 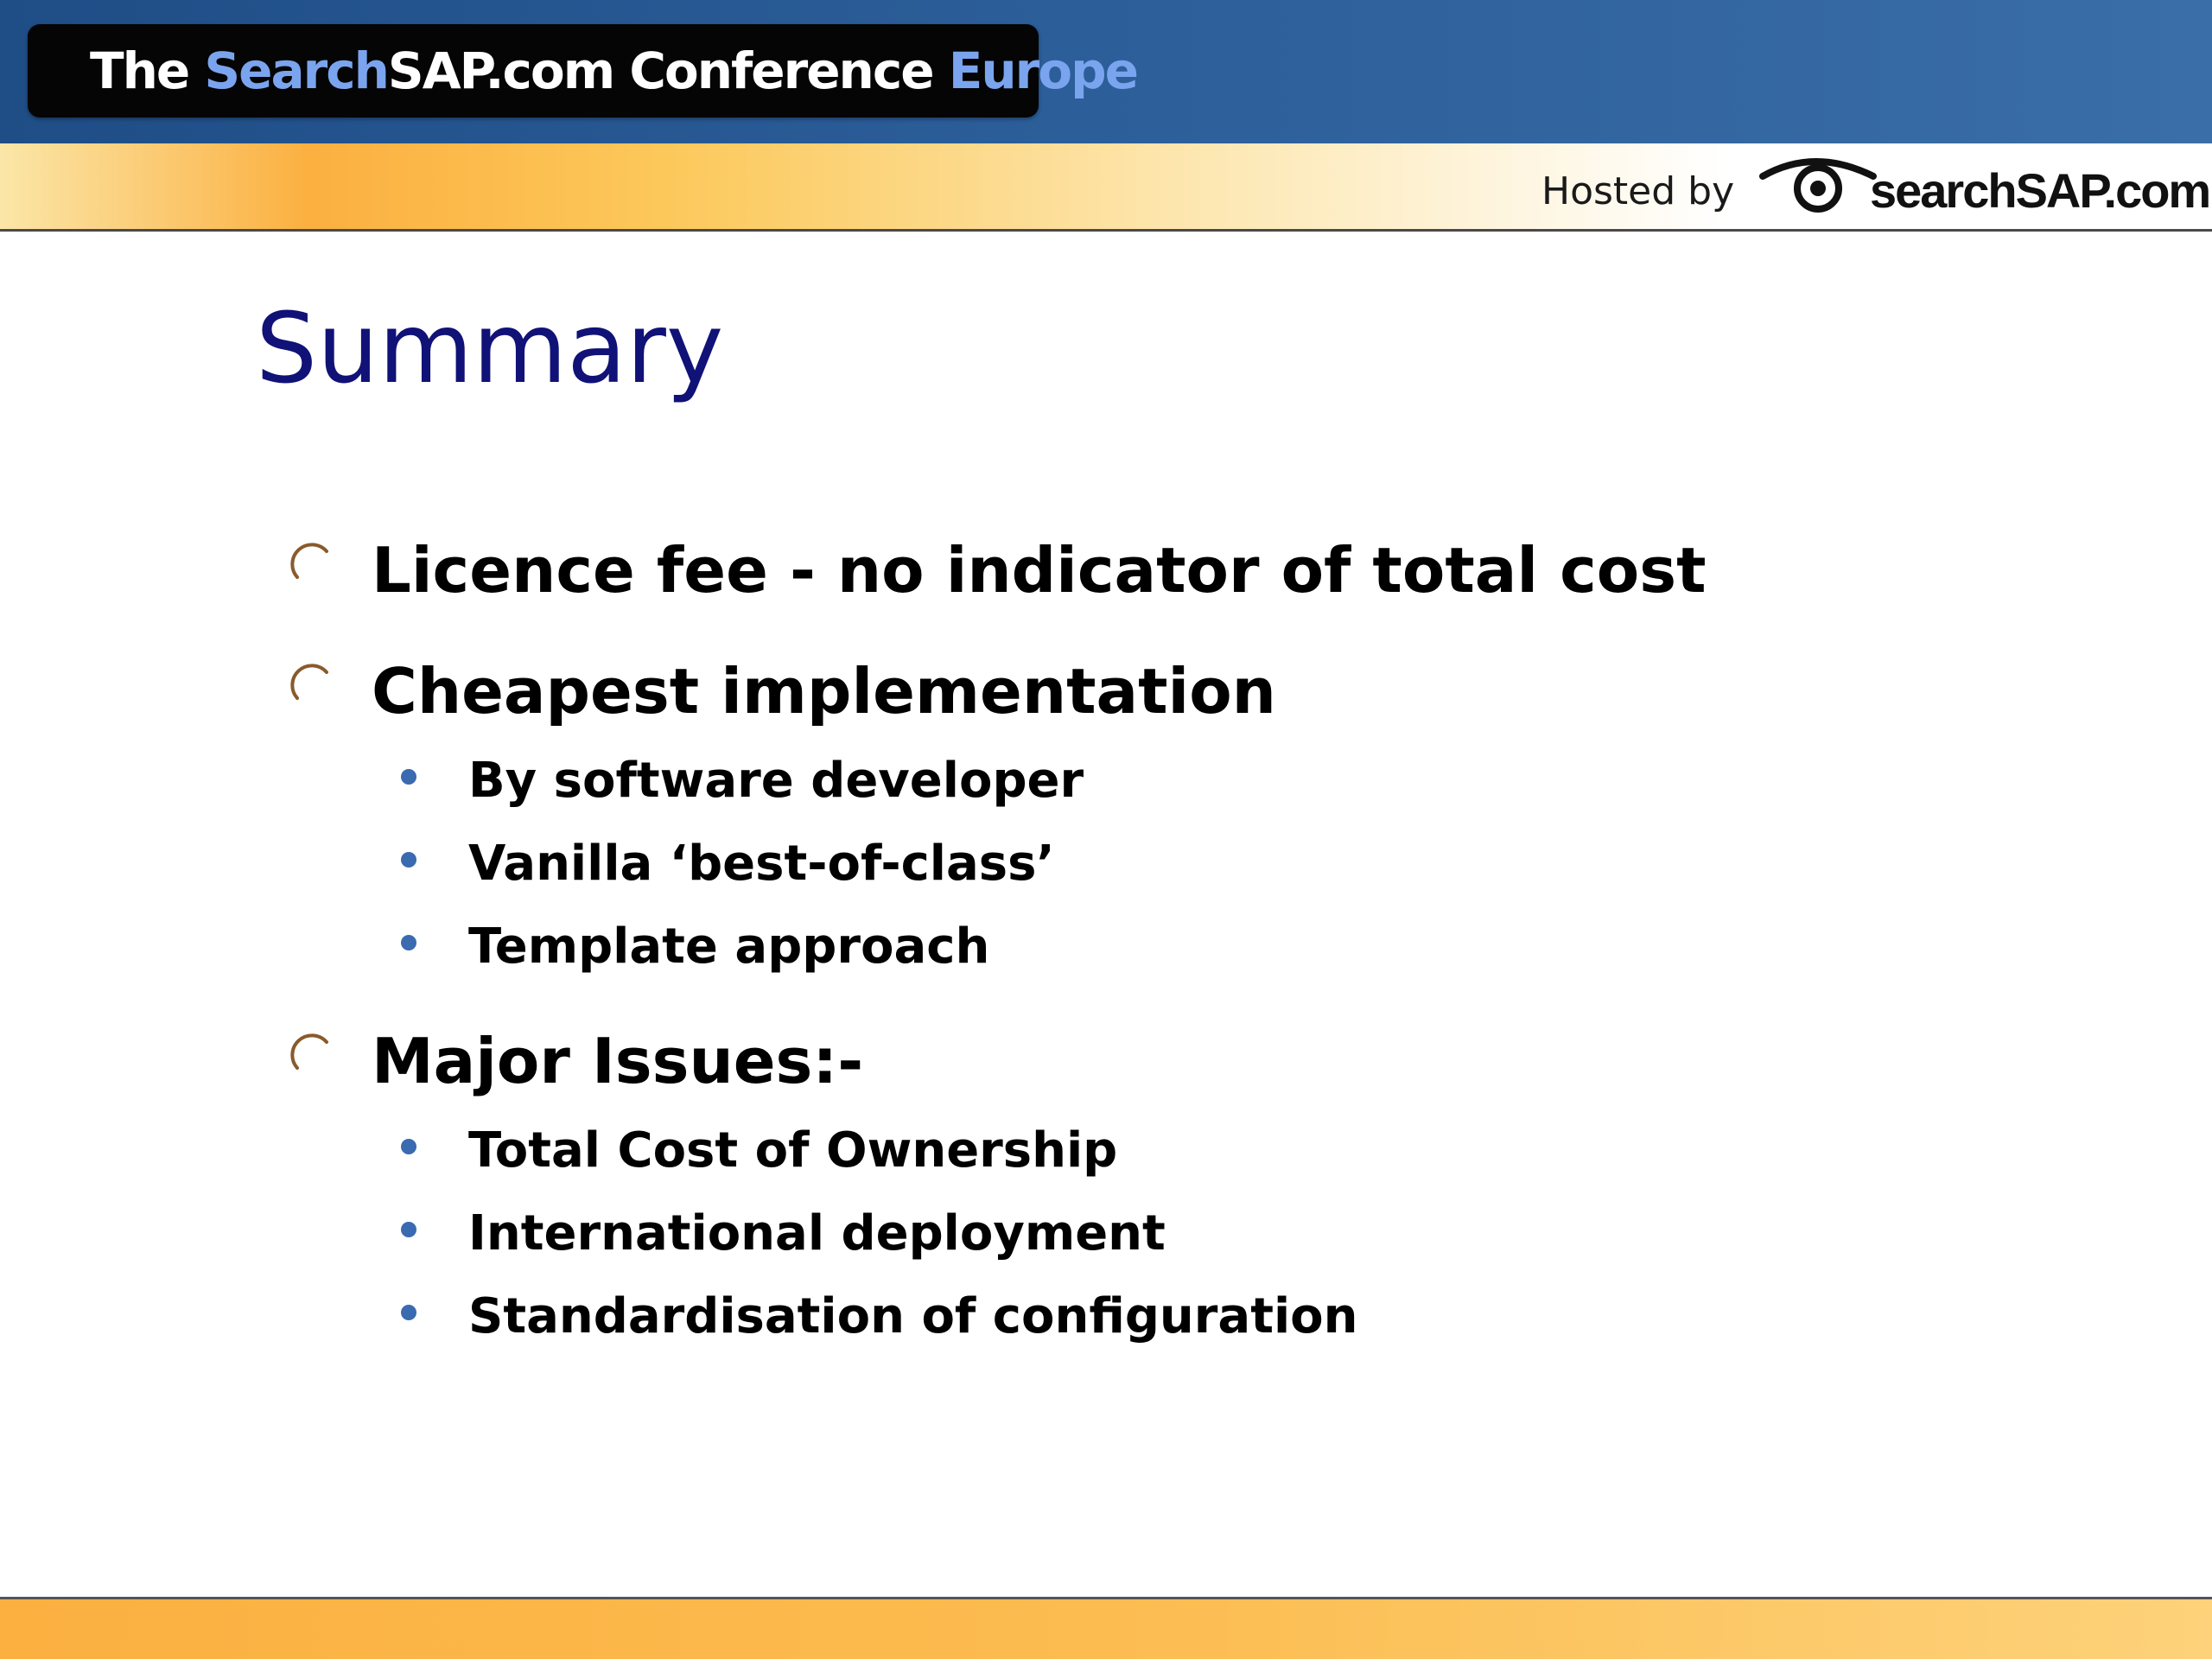 What do you see at coordinates (1638, 191) in the screenshot?
I see `hosted-by-label: Hosted by` at bounding box center [1638, 191].